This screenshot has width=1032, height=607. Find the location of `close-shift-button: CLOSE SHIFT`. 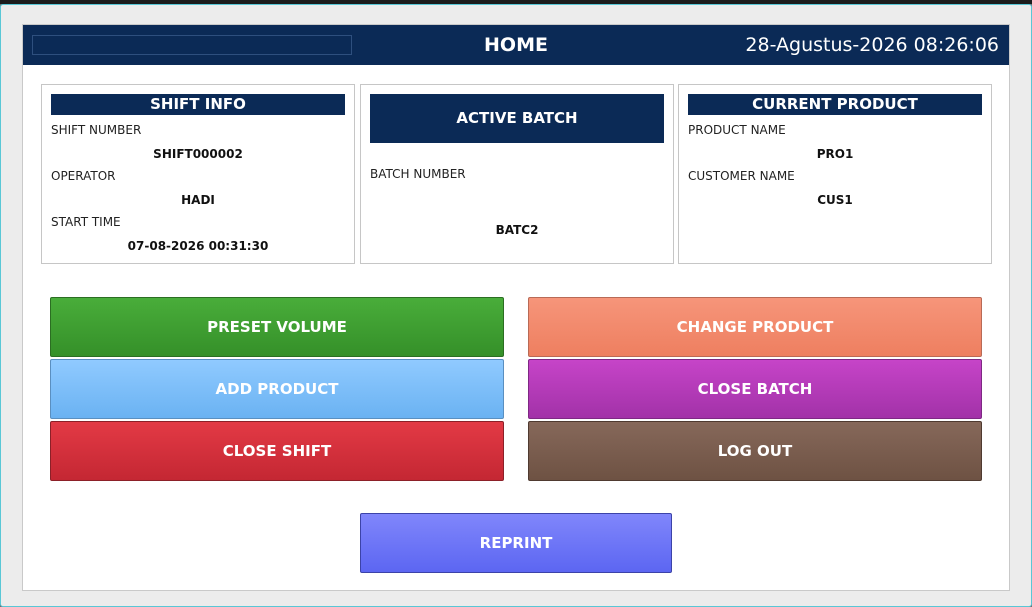

close-shift-button: CLOSE SHIFT is located at coordinates (277, 451).